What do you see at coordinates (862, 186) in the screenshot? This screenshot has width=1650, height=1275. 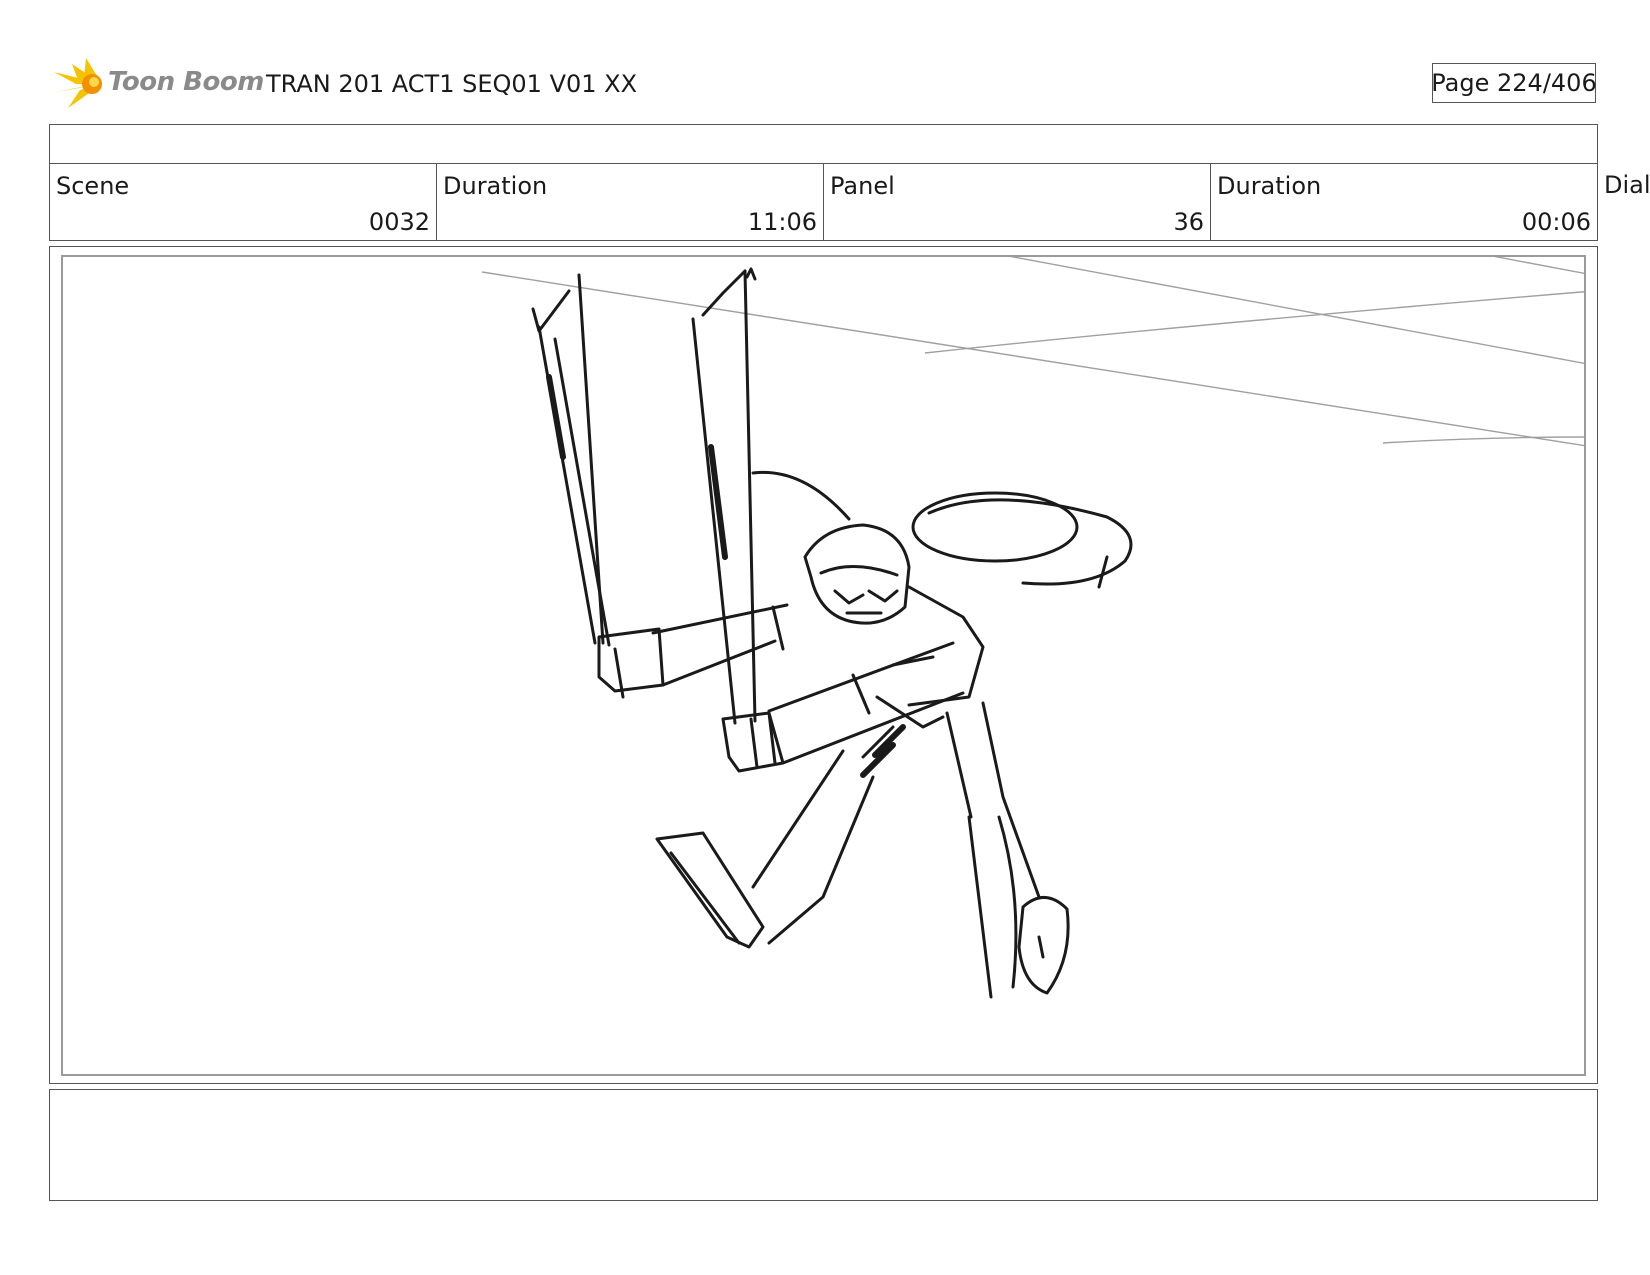 I see `panel-label: Panel` at bounding box center [862, 186].